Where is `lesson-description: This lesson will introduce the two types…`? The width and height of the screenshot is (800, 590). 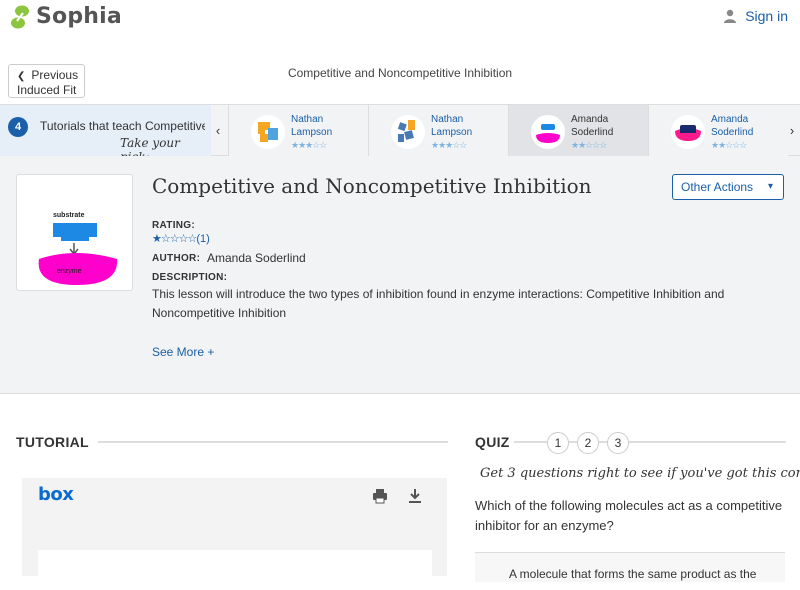 lesson-description: This lesson will introduce the two types… is located at coordinates (438, 303).